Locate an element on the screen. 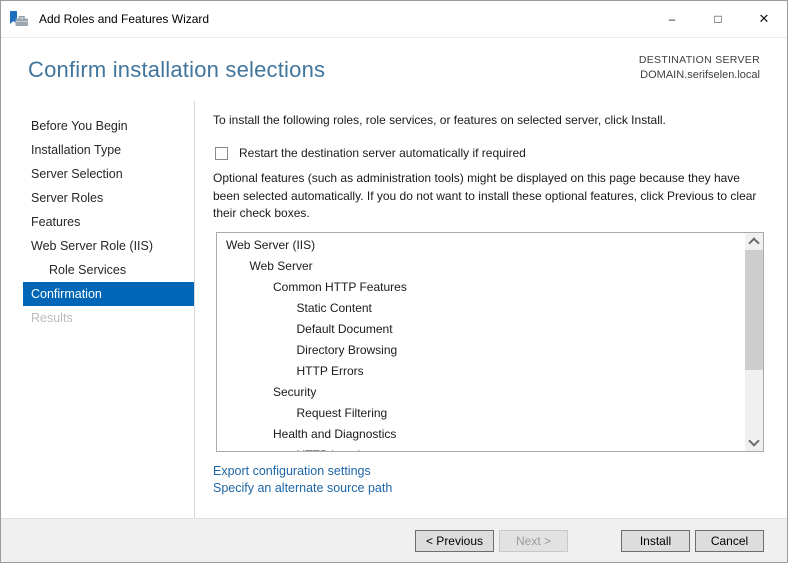  sidebar-divider is located at coordinates (194, 310).